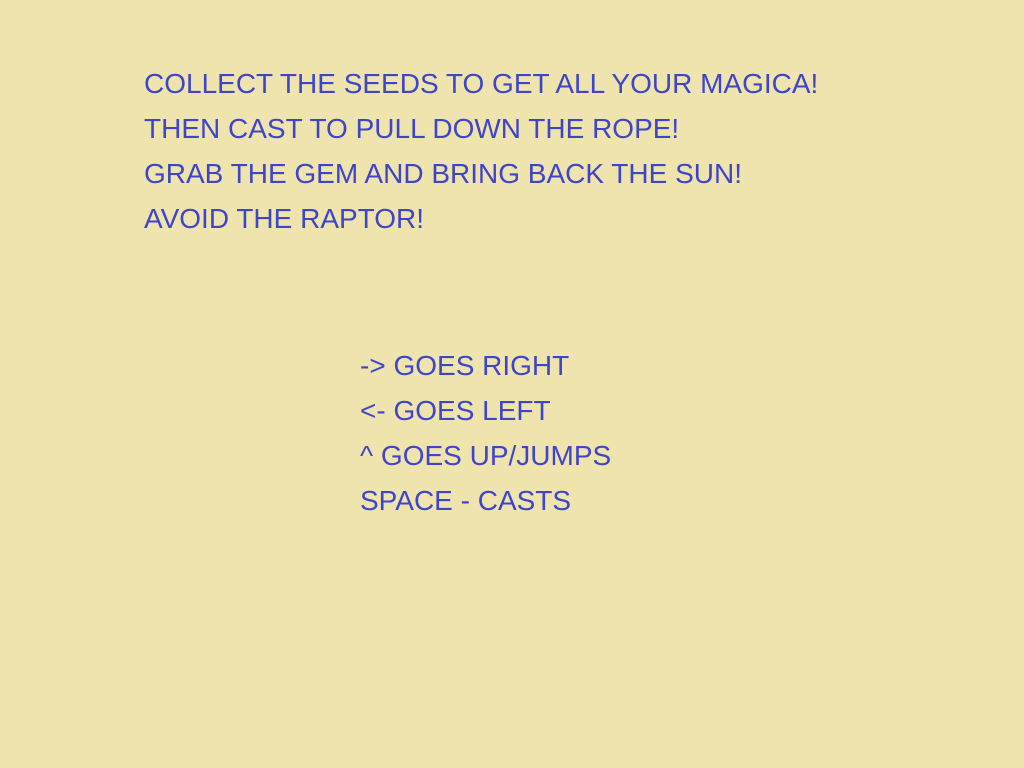 The height and width of the screenshot is (768, 1024). I want to click on control-up-jump: ^ GOES UP/JUMPS, so click(486, 455).